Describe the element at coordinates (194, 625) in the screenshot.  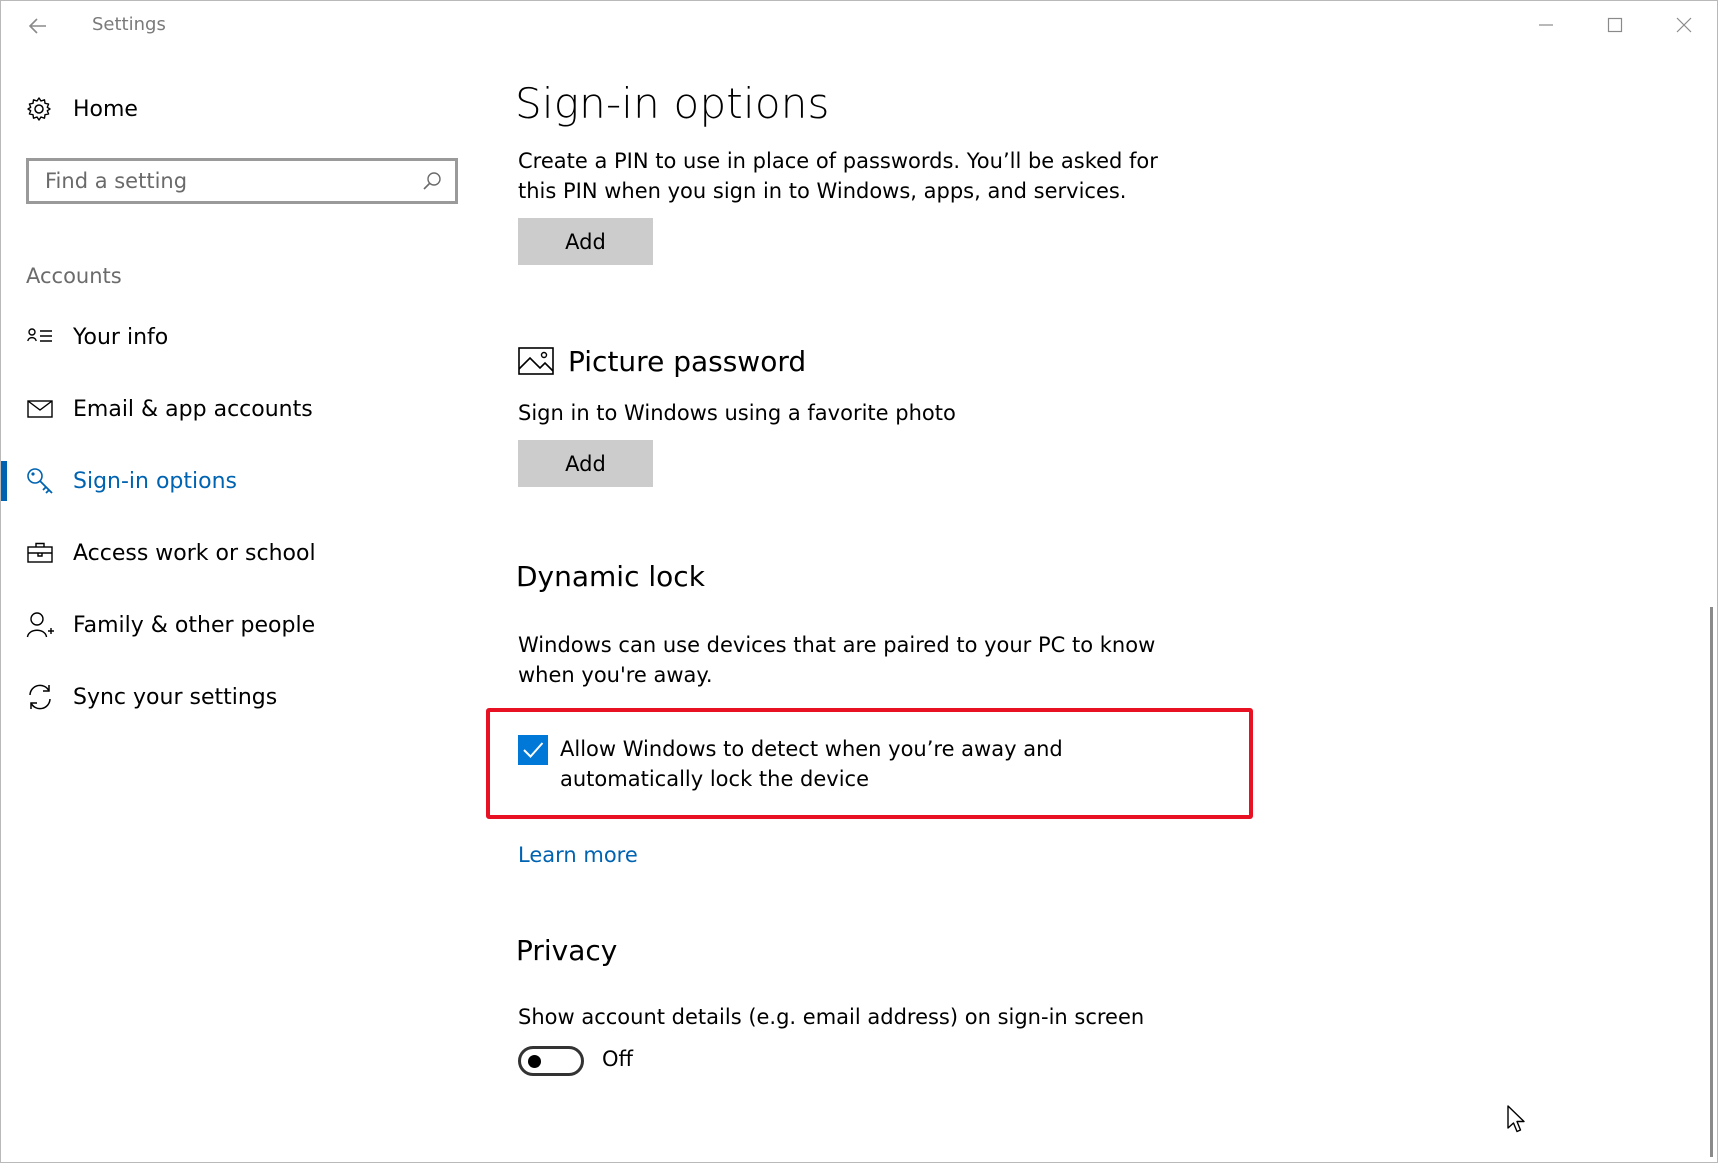
I see `sidebar-item-label: Family & other people` at that location.